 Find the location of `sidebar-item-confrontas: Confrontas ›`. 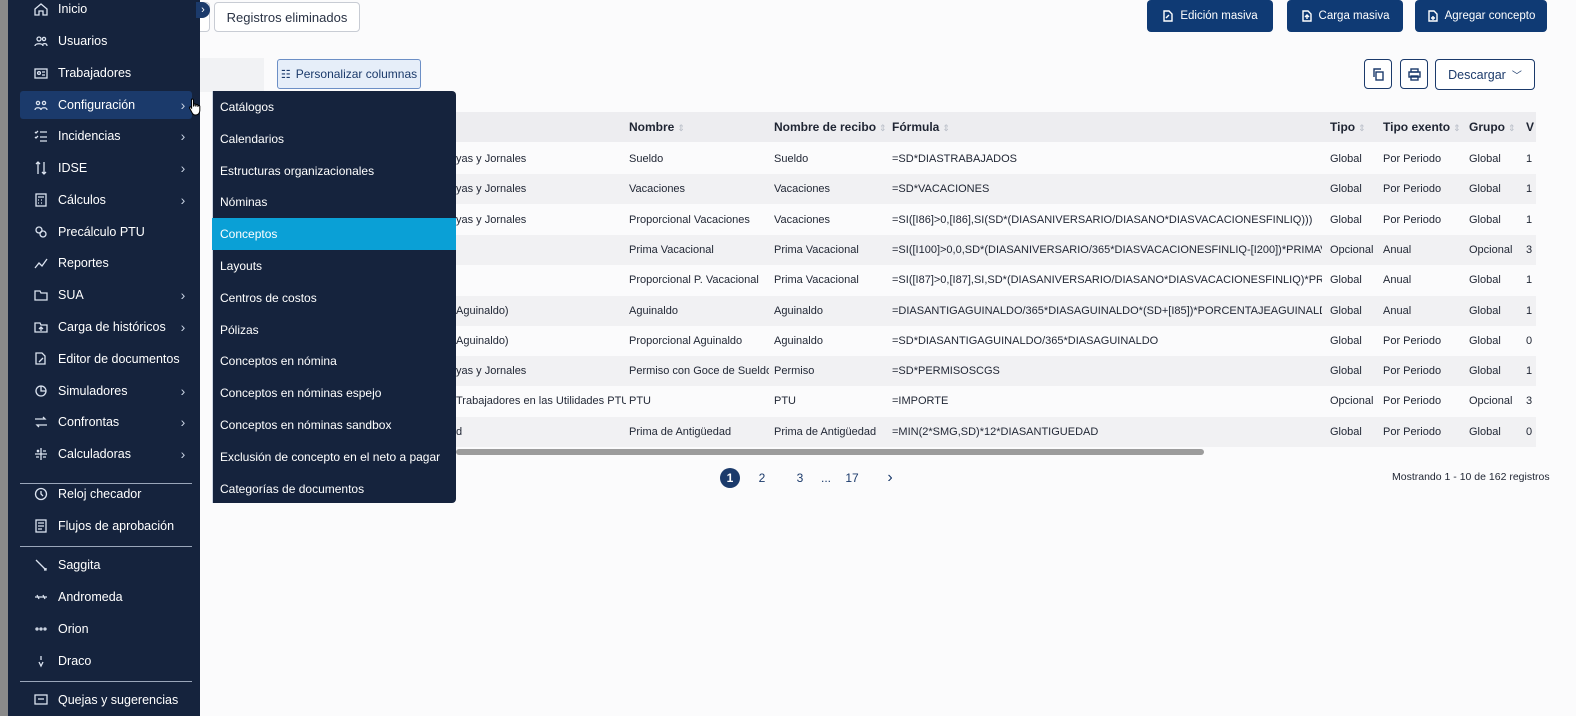

sidebar-item-confrontas: Confrontas › is located at coordinates (106, 422).